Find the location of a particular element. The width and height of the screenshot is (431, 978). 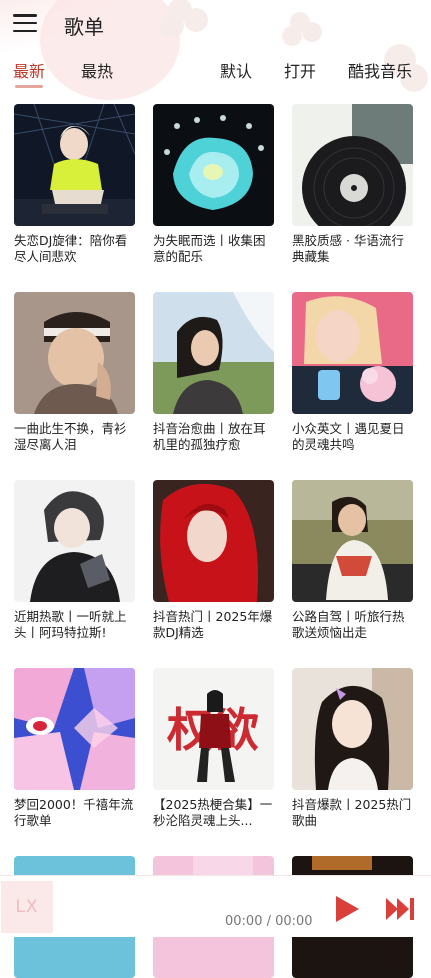

skip-next-icon is located at coordinates (400, 909).